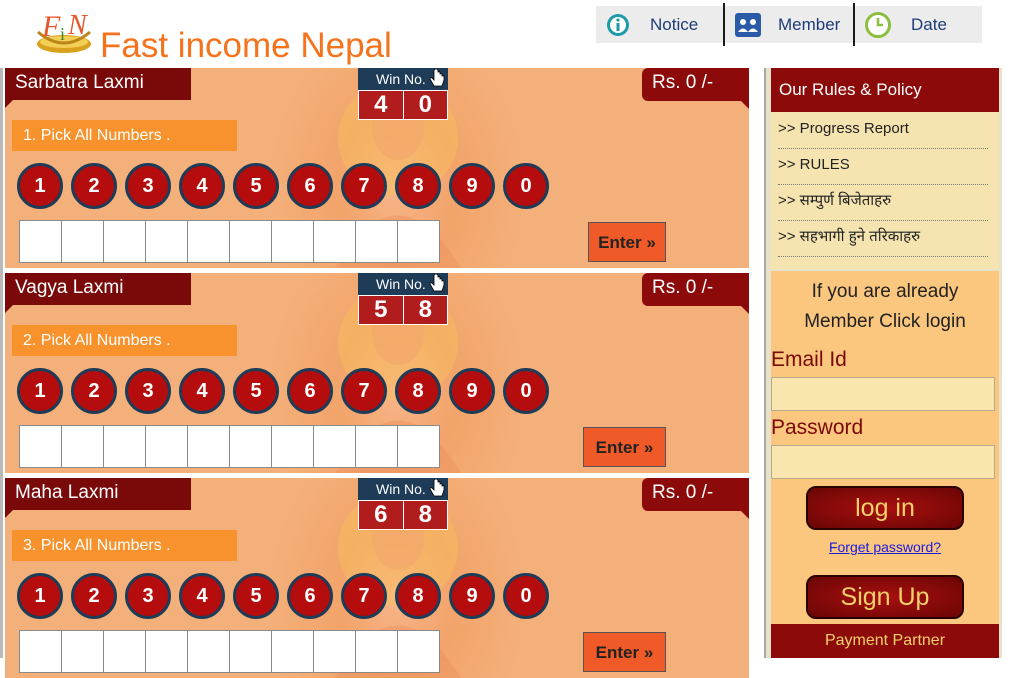 Image resolution: width=1012 pixels, height=678 pixels. Describe the element at coordinates (65, 32) in the screenshot. I see `site-logo: F i N` at that location.